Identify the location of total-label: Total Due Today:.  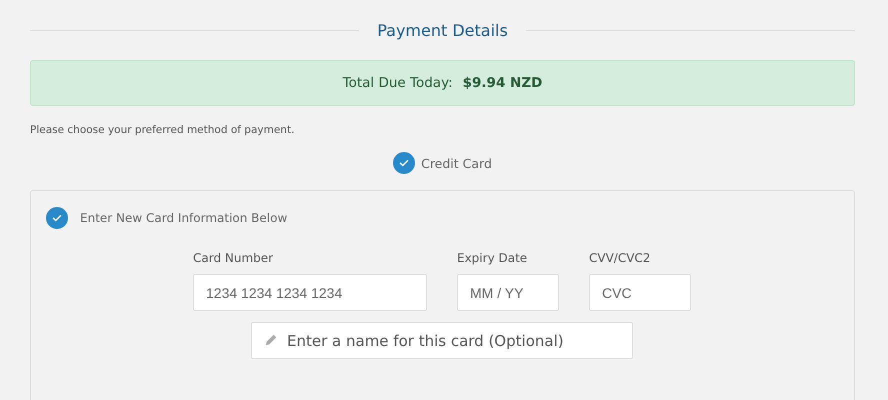
(397, 83).